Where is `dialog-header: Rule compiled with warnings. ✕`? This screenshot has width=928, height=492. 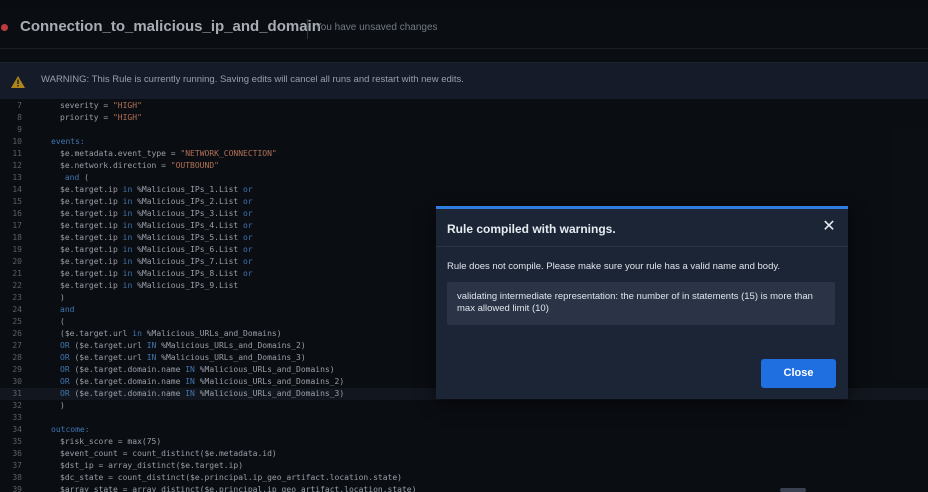 dialog-header: Rule compiled with warnings. ✕ is located at coordinates (642, 228).